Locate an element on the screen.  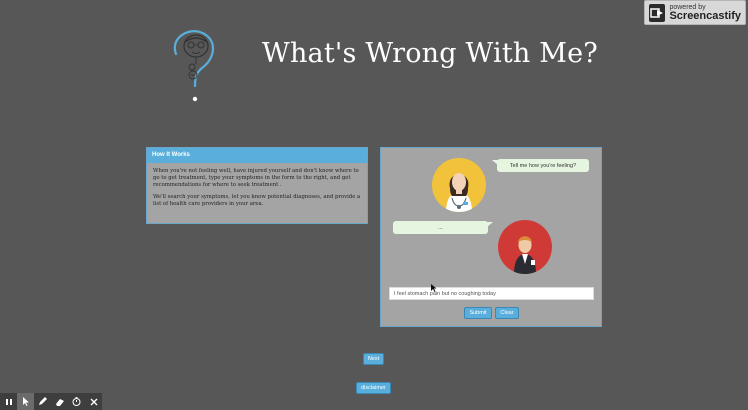
question-mark-face-logo is located at coordinates (194, 66).